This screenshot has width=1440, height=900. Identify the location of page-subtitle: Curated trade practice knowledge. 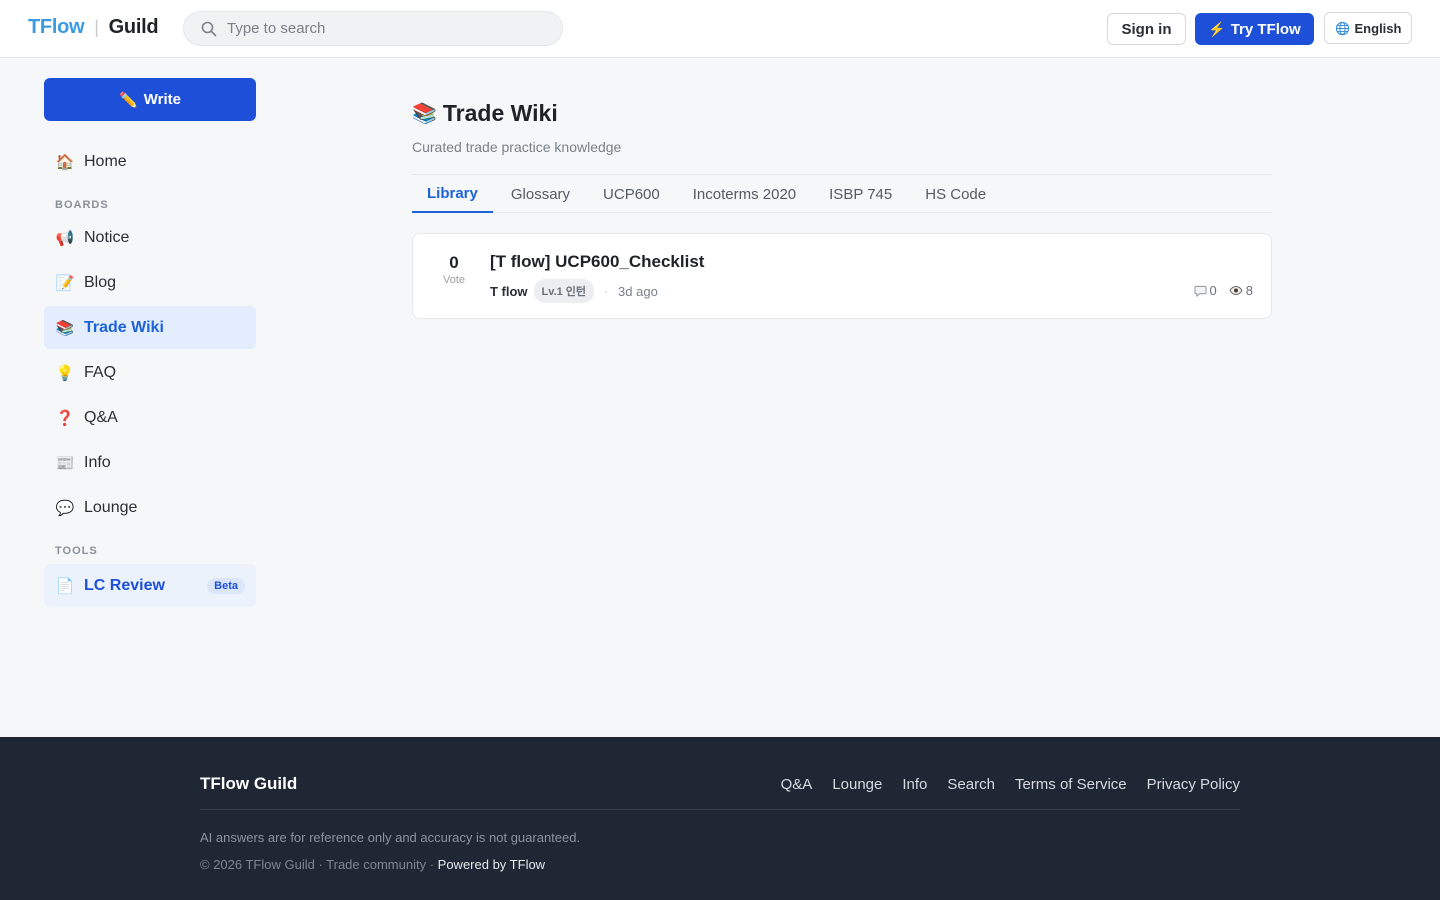
(517, 147).